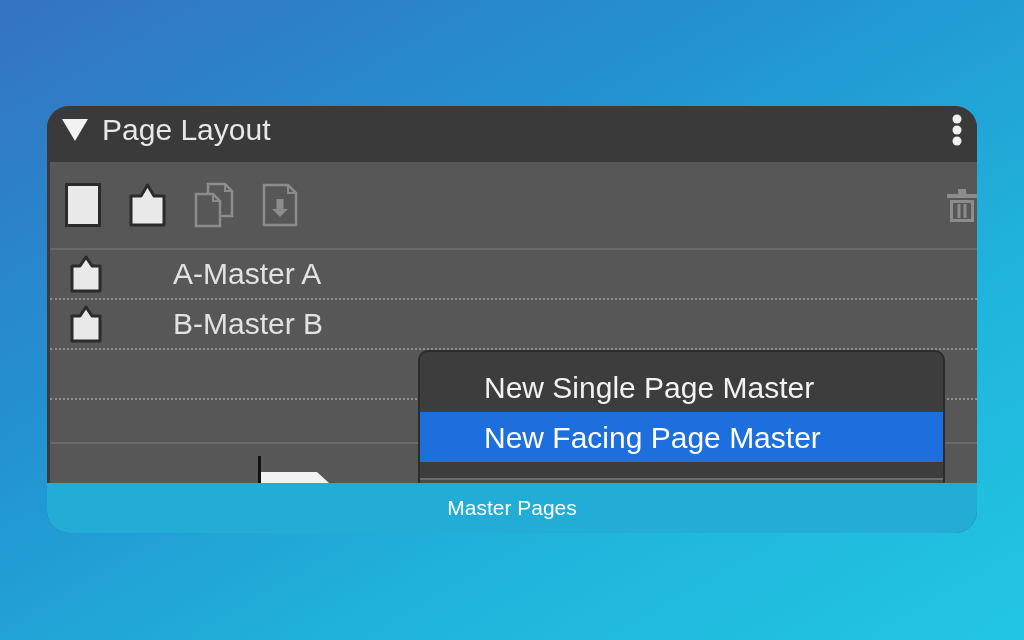 The image size is (1024, 640). I want to click on master-name: A-Master A, so click(247, 274).